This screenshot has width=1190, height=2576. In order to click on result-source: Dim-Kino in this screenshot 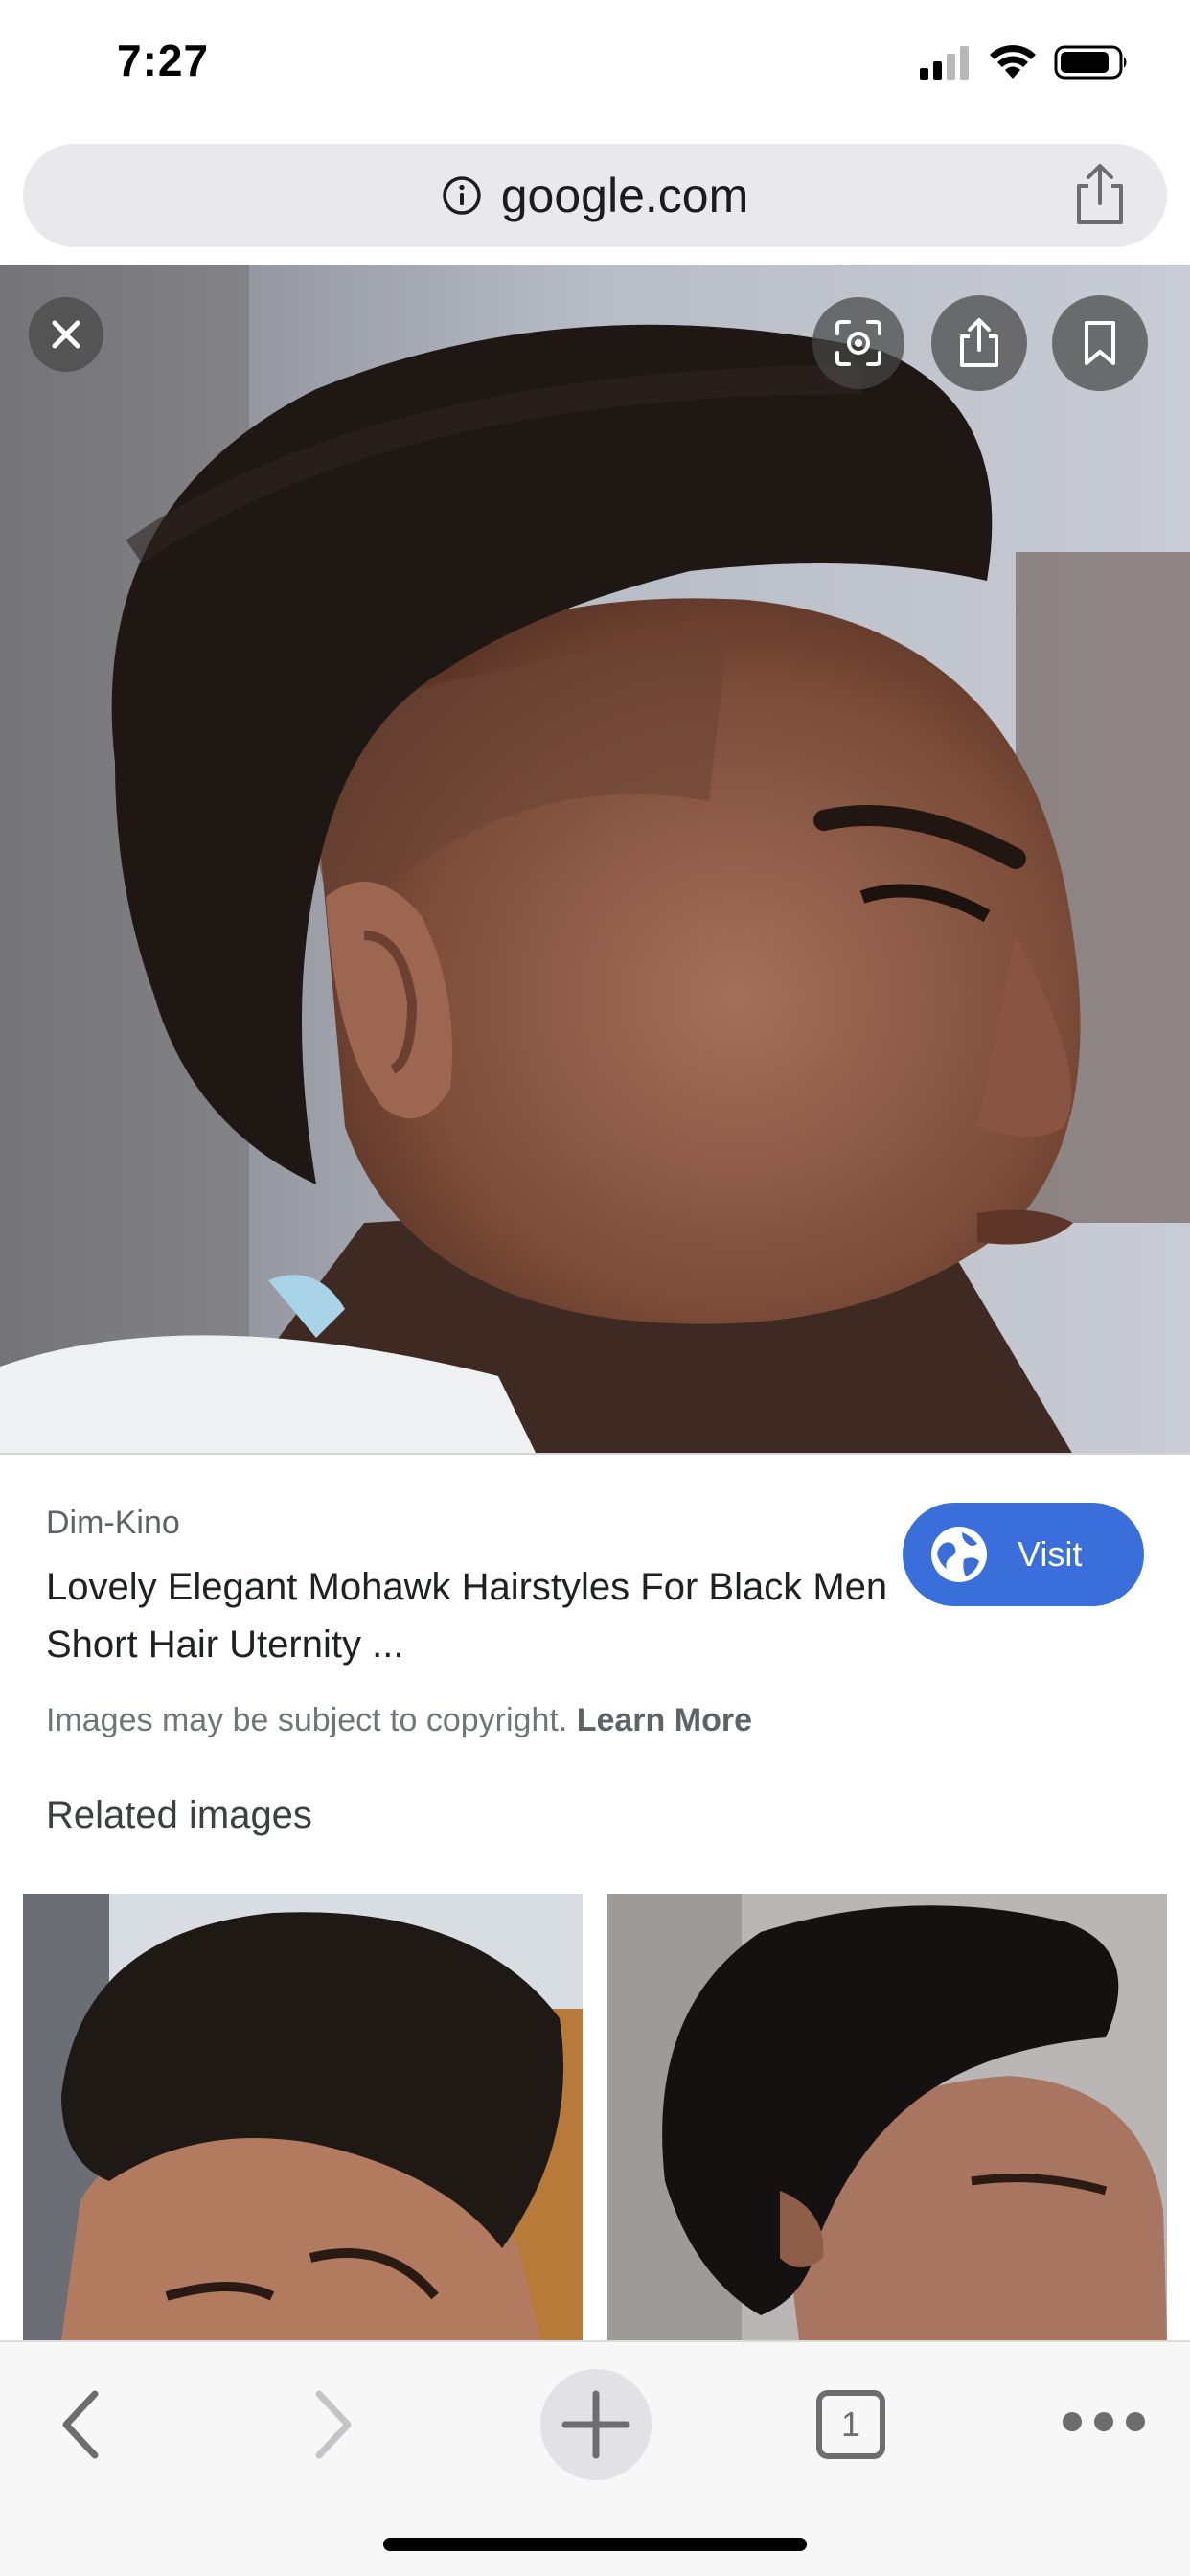, I will do `click(113, 1523)`.